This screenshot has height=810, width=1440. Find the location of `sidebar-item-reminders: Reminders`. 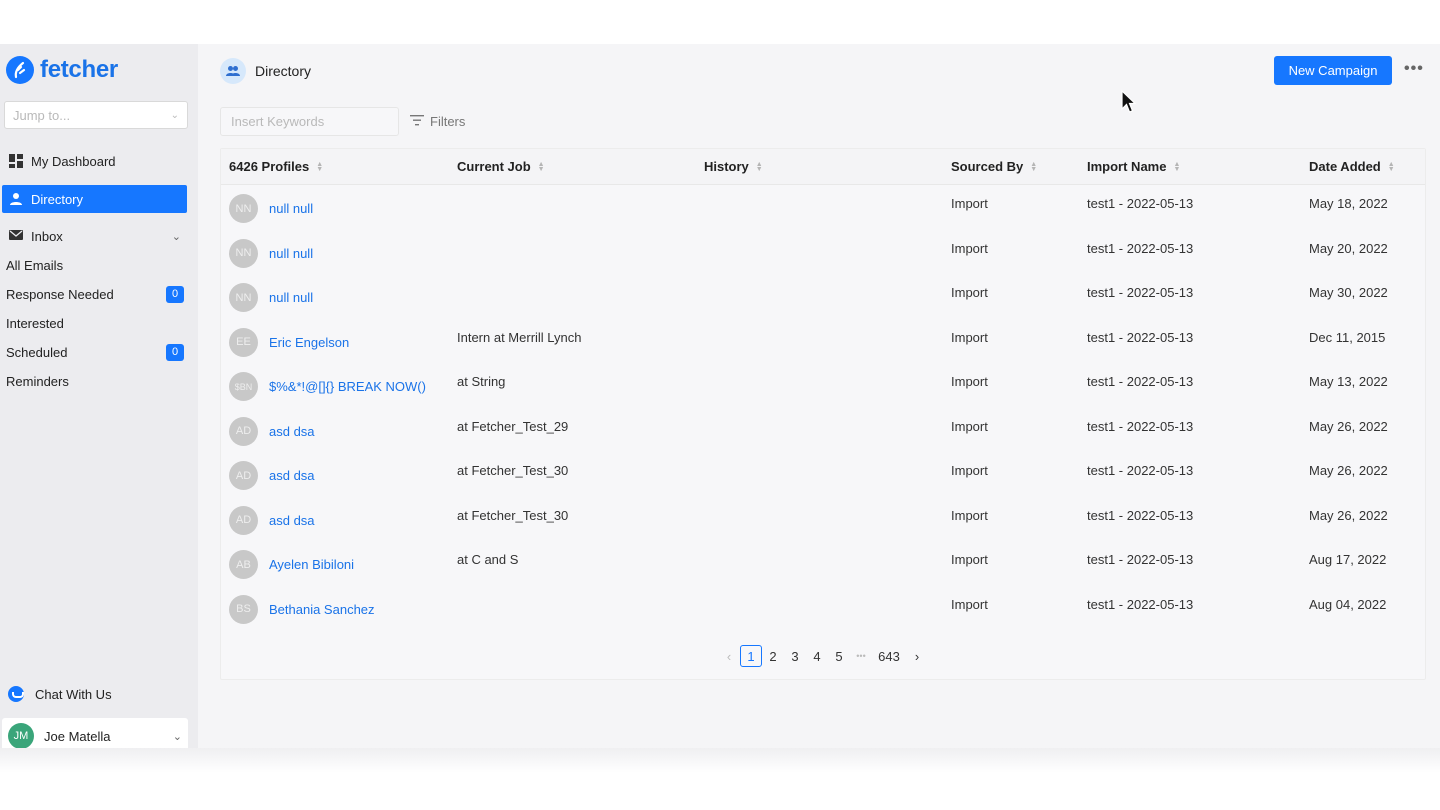

sidebar-item-reminders: Reminders is located at coordinates (95, 381).